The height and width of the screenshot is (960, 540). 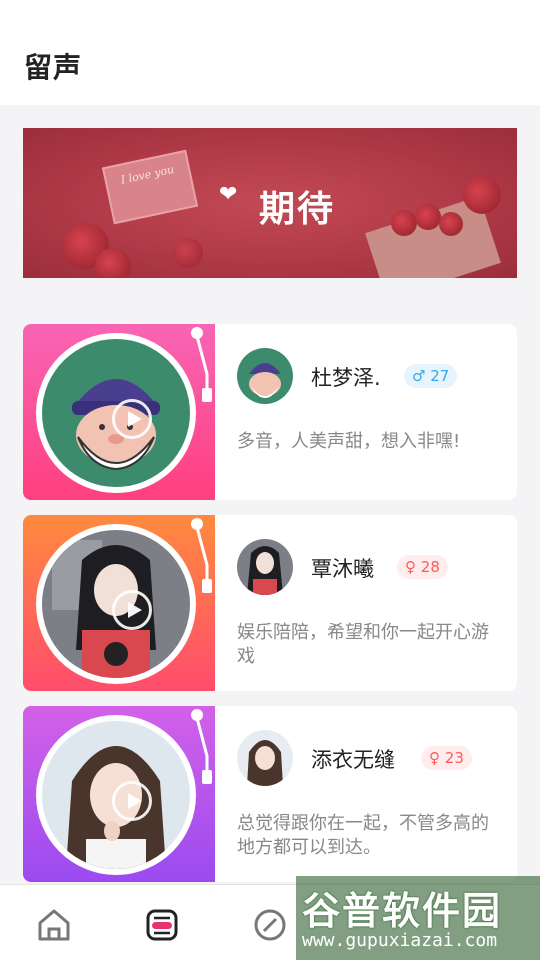 What do you see at coordinates (54, 925) in the screenshot?
I see `home-icon` at bounding box center [54, 925].